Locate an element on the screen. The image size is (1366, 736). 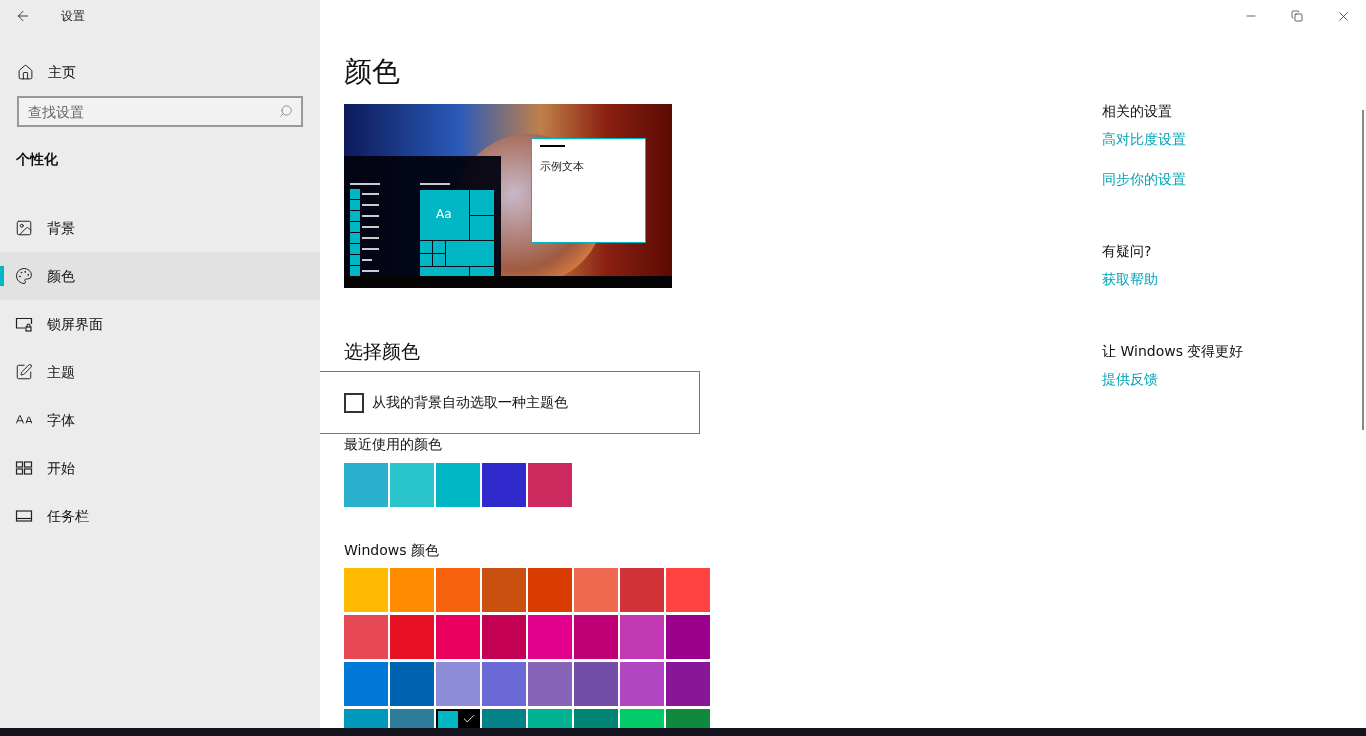
recent-colors-label: 最近使用的颜色 is located at coordinates (393, 444).